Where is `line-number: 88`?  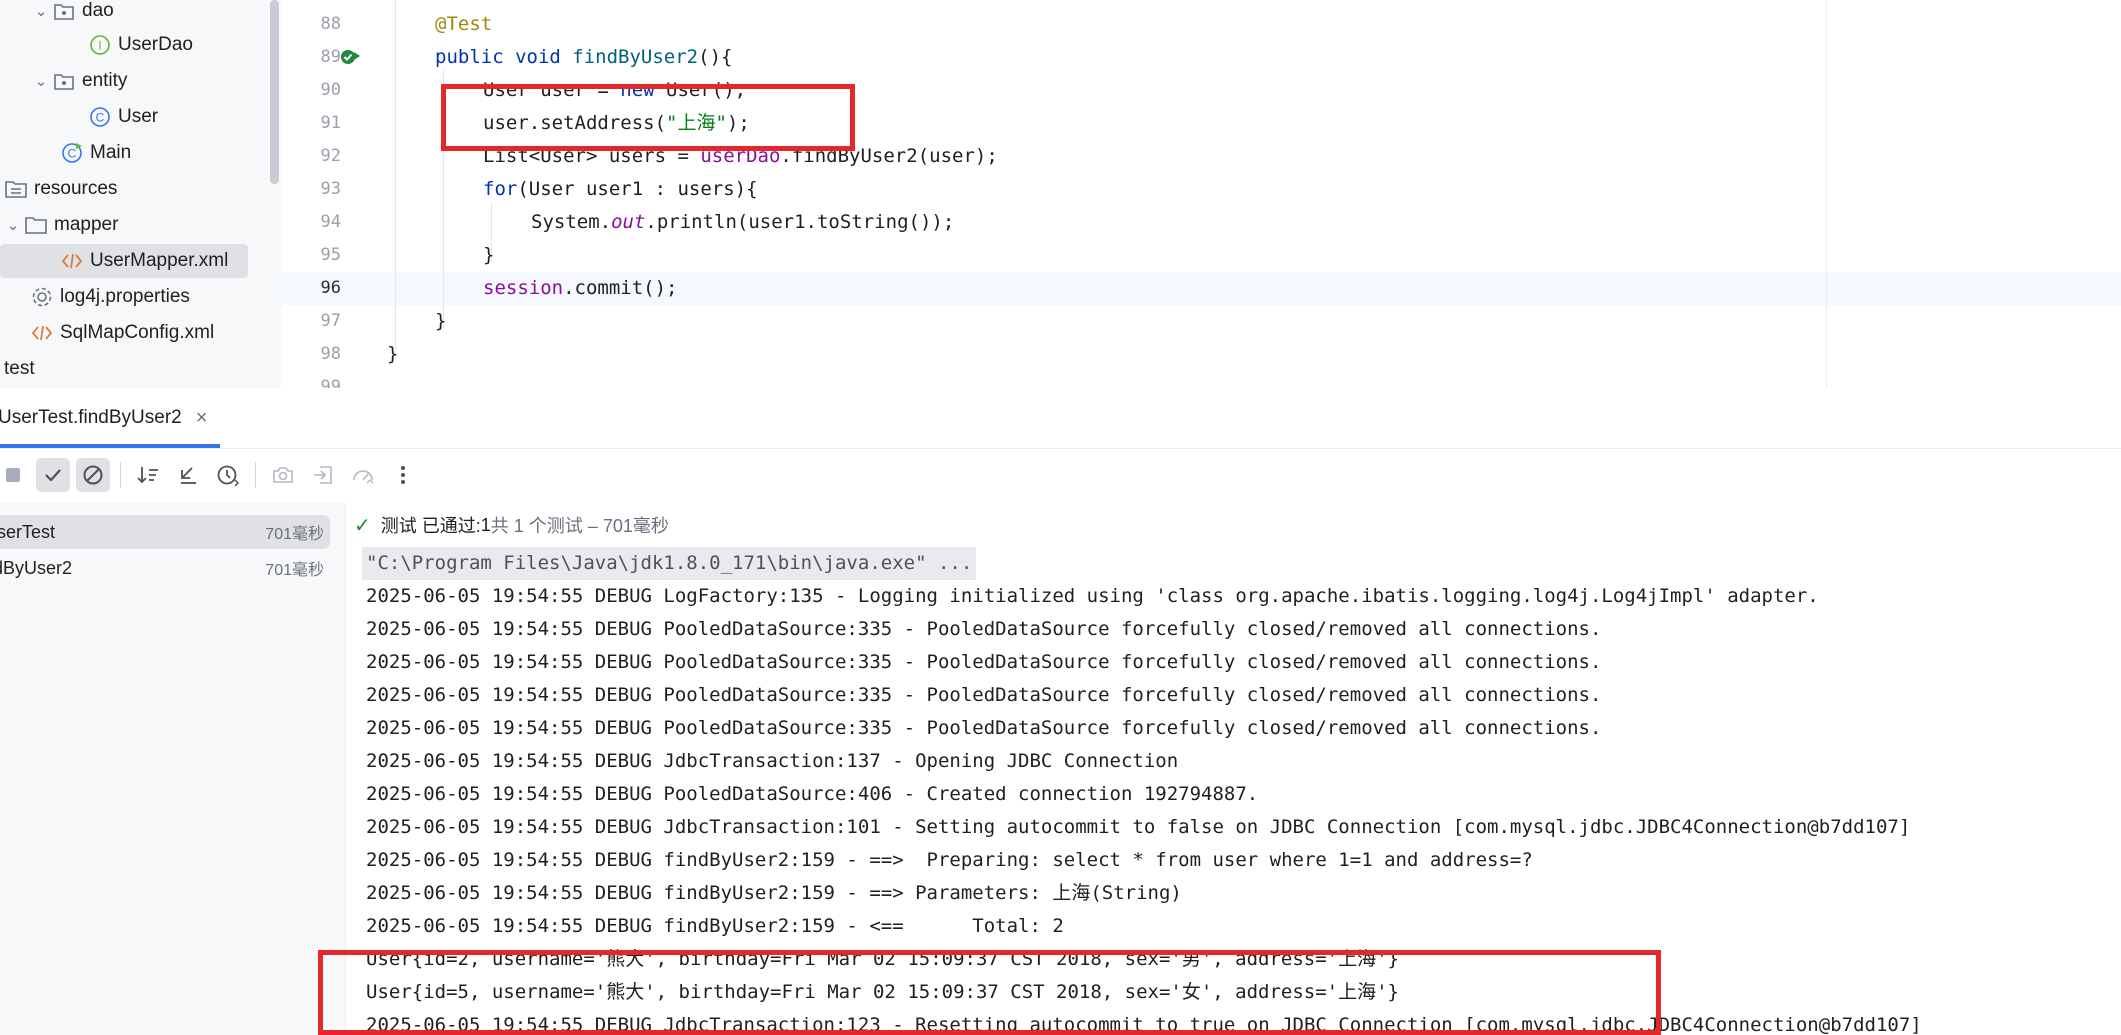 line-number: 88 is located at coordinates (330, 24).